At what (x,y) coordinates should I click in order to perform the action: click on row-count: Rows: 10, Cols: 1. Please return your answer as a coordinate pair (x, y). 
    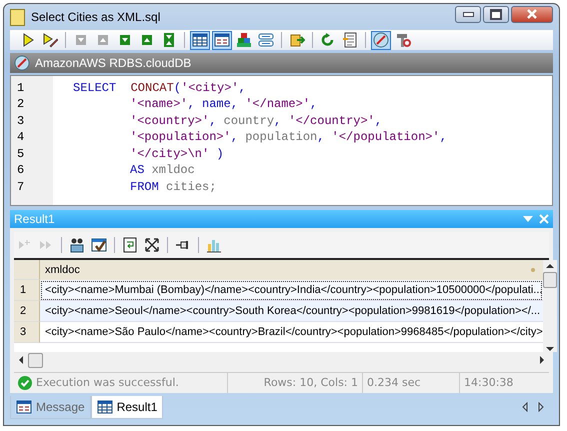
    Looking at the image, I should click on (311, 383).